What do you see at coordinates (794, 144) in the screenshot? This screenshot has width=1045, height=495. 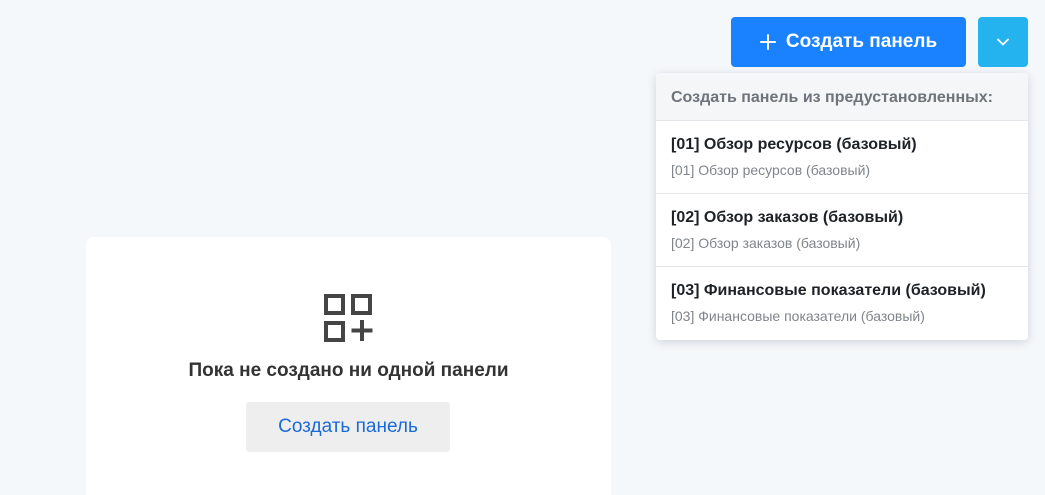 I see `preset-item-title: [01] Обзор ресурсов (базовый)` at bounding box center [794, 144].